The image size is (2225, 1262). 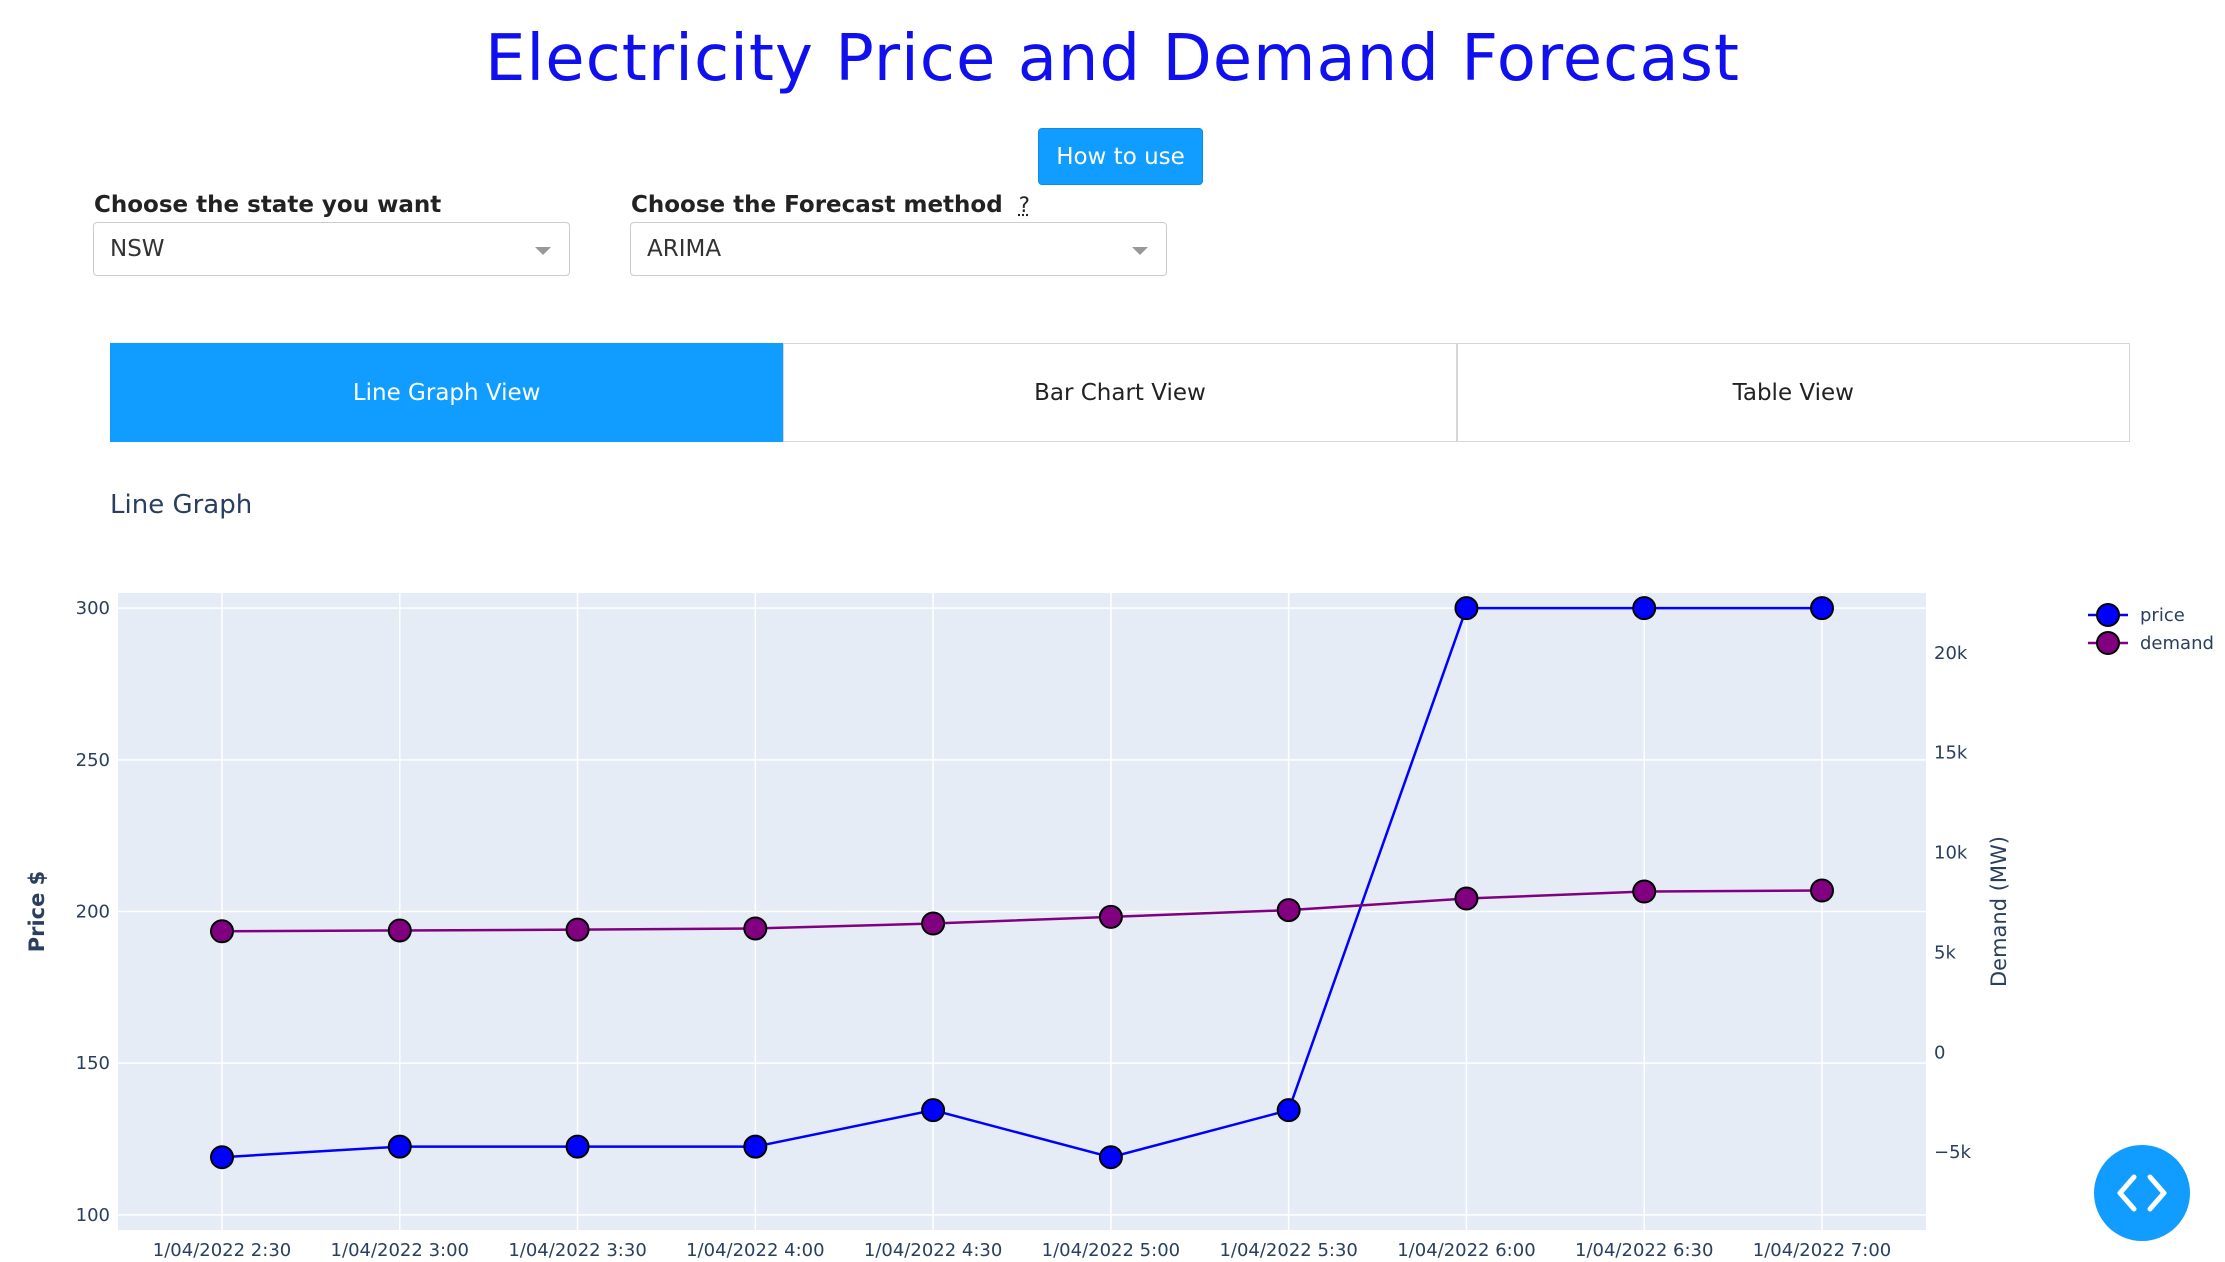 I want to click on state-dropdown: NSW, so click(x=331, y=249).